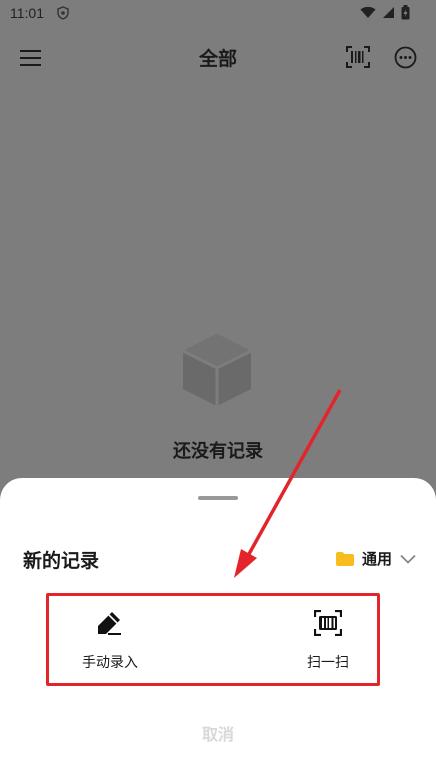 The height and width of the screenshot is (775, 436). What do you see at coordinates (218, 734) in the screenshot?
I see `cancel-button: 取消` at bounding box center [218, 734].